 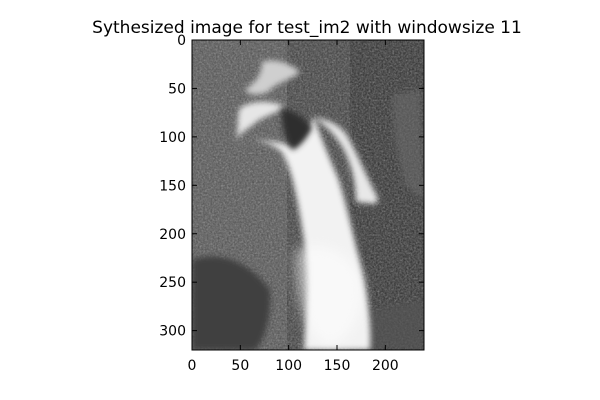 I want to click on y-tick-label: 0, so click(x=181, y=41).